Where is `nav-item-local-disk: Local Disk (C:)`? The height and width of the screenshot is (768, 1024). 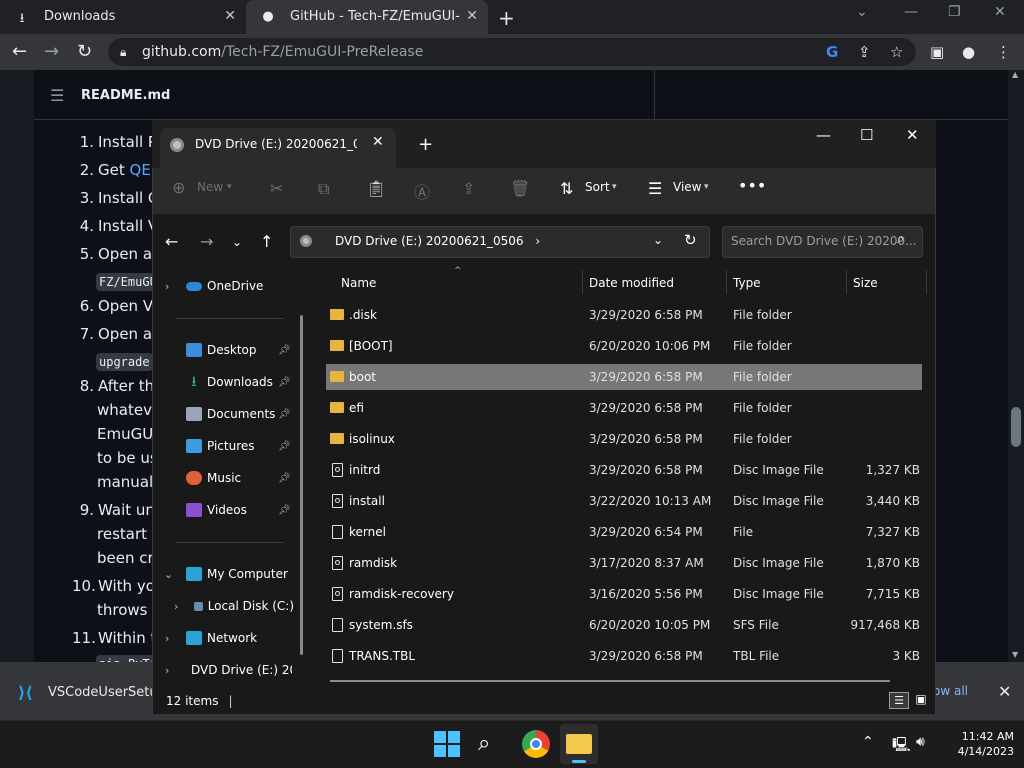
nav-item-local-disk: Local Disk (C:) is located at coordinates (244, 606).